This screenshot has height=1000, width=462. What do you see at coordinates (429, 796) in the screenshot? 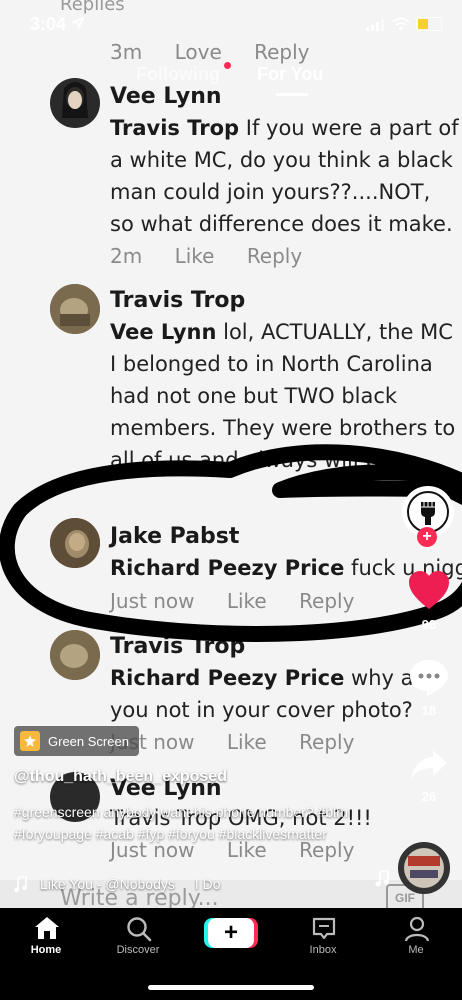
I see `share-count: 26` at bounding box center [429, 796].